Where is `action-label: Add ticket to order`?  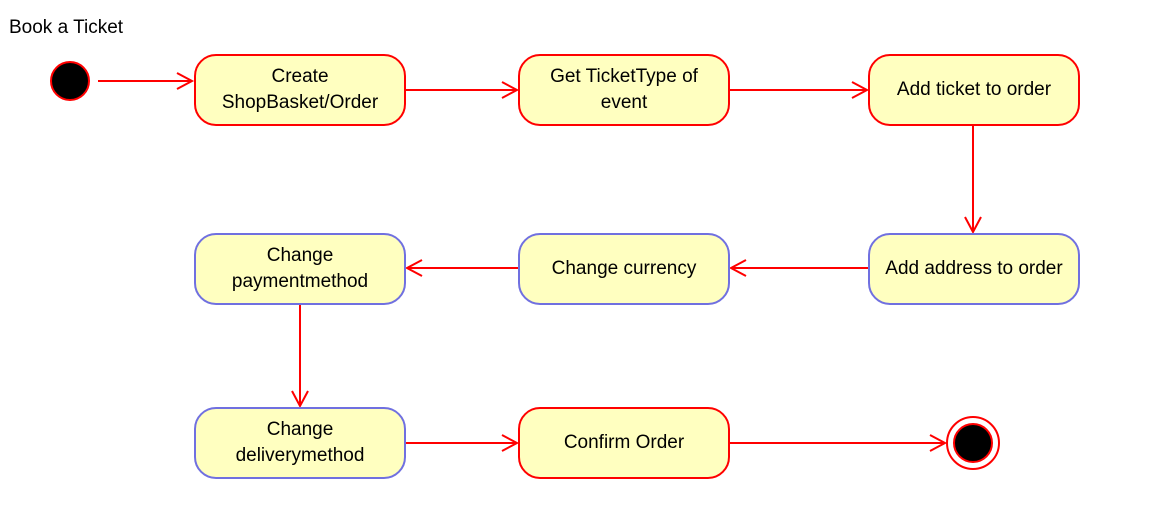 action-label: Add ticket to order is located at coordinates (974, 89).